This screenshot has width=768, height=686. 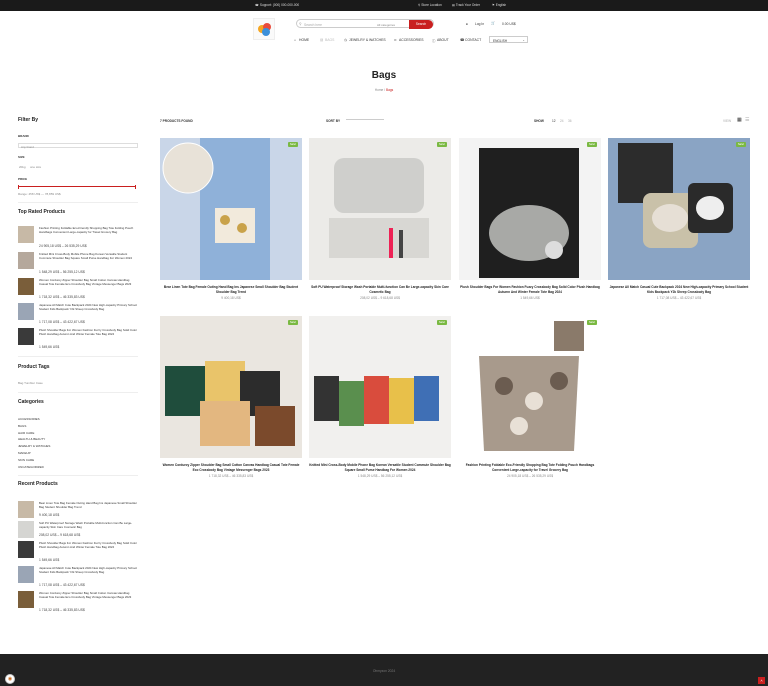 I want to click on top-rated-title: Top Rated Products, so click(x=42, y=212).